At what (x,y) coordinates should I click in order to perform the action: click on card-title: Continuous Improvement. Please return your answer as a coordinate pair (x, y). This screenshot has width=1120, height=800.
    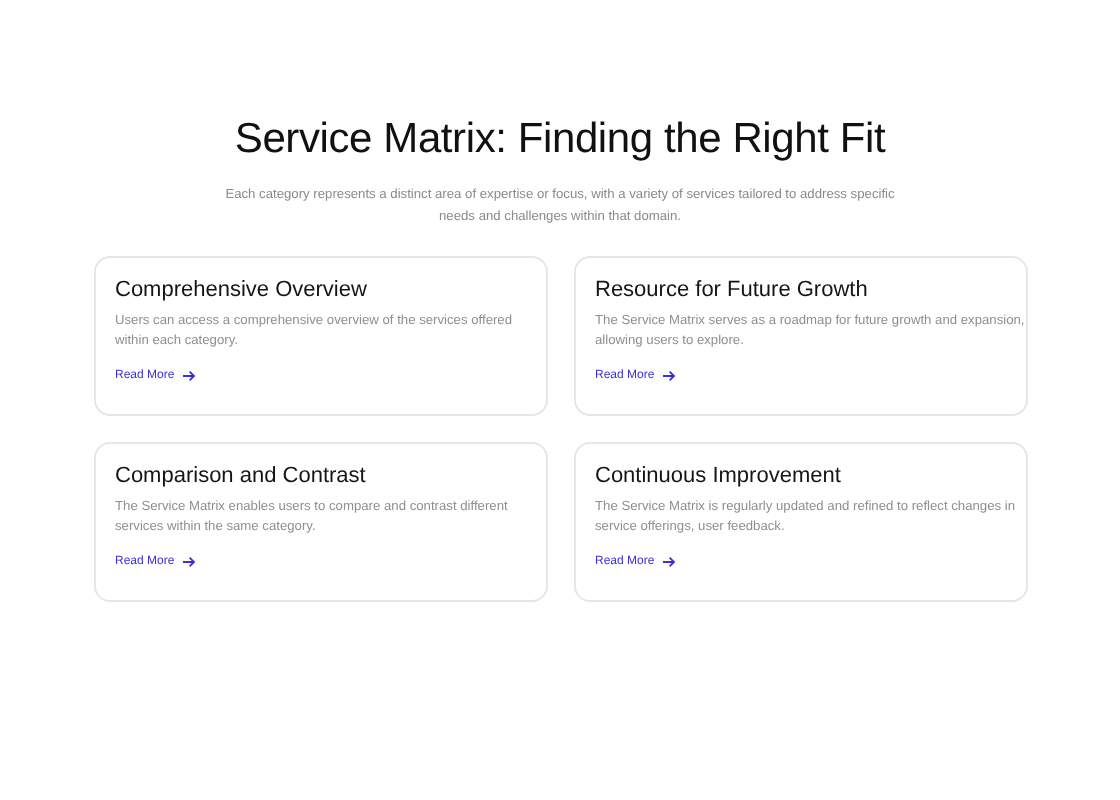
    Looking at the image, I should click on (719, 476).